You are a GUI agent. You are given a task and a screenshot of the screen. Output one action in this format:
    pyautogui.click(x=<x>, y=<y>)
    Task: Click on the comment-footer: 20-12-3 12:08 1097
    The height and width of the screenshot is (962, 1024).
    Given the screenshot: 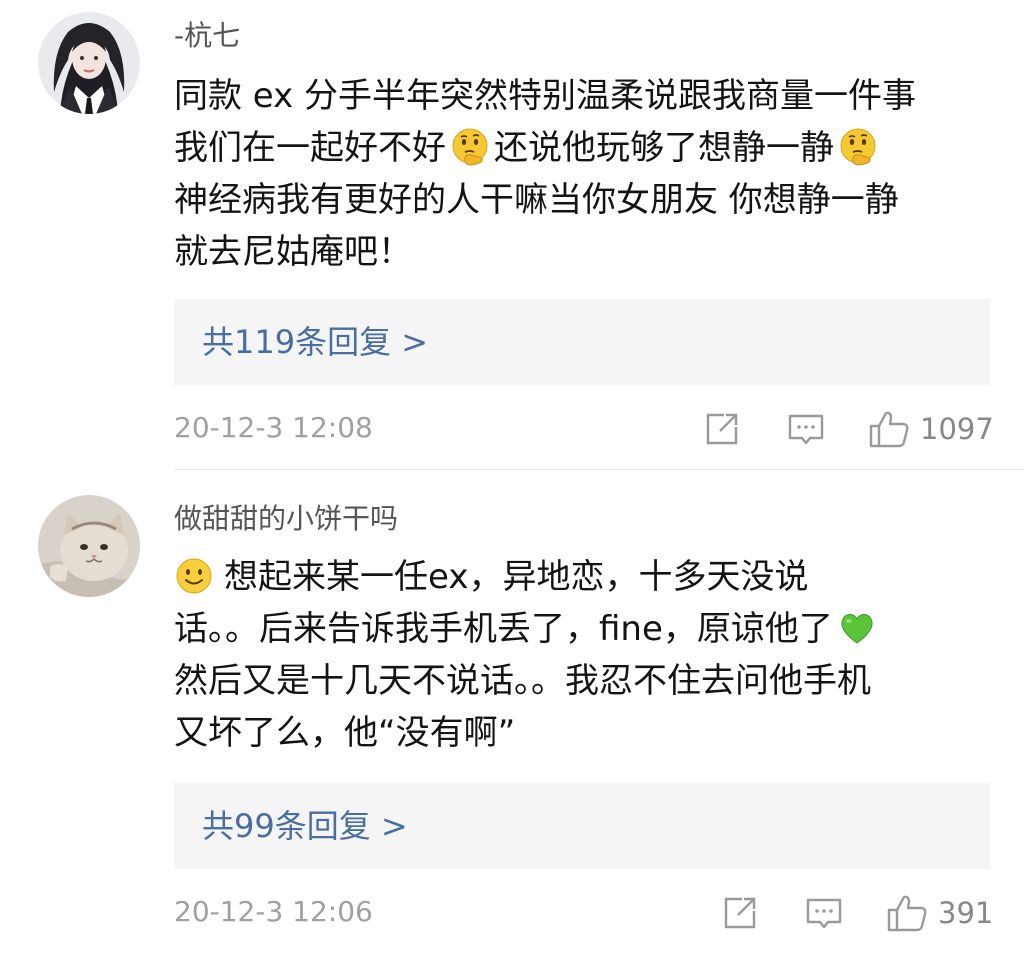 What is the action you would take?
    pyautogui.click(x=584, y=429)
    